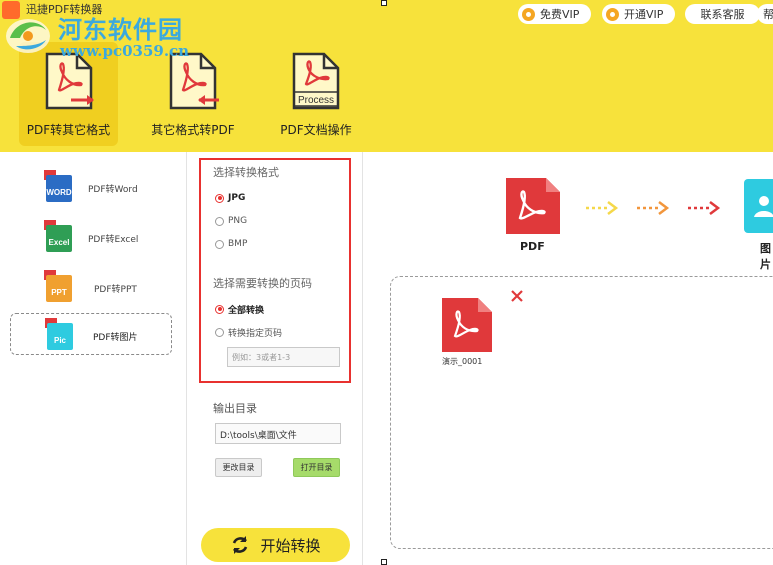 This screenshot has width=773, height=565. Describe the element at coordinates (316, 81) in the screenshot. I see `pdf-process-icon: Process` at that location.